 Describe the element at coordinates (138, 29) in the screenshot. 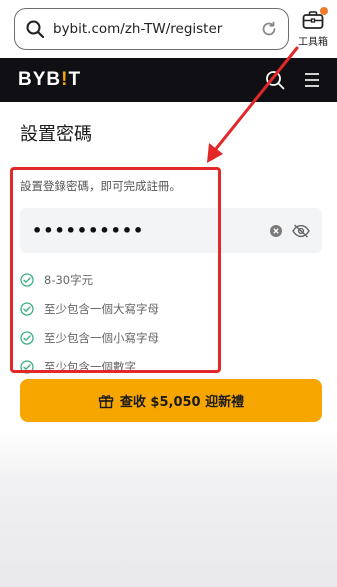

I see `url-text: bybit.com/zh-TW/register` at that location.